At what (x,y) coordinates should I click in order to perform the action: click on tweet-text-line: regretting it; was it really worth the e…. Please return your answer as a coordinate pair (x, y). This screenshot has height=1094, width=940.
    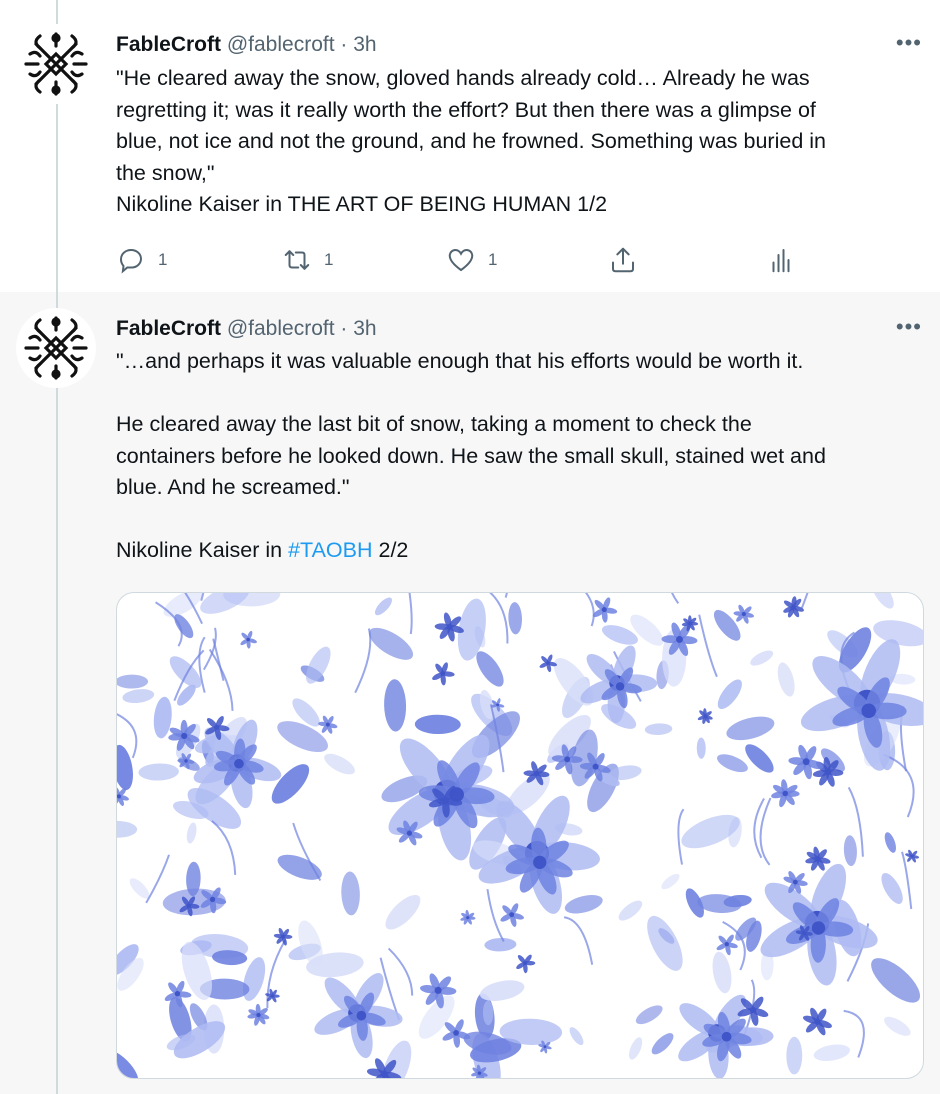
    Looking at the image, I should click on (466, 109).